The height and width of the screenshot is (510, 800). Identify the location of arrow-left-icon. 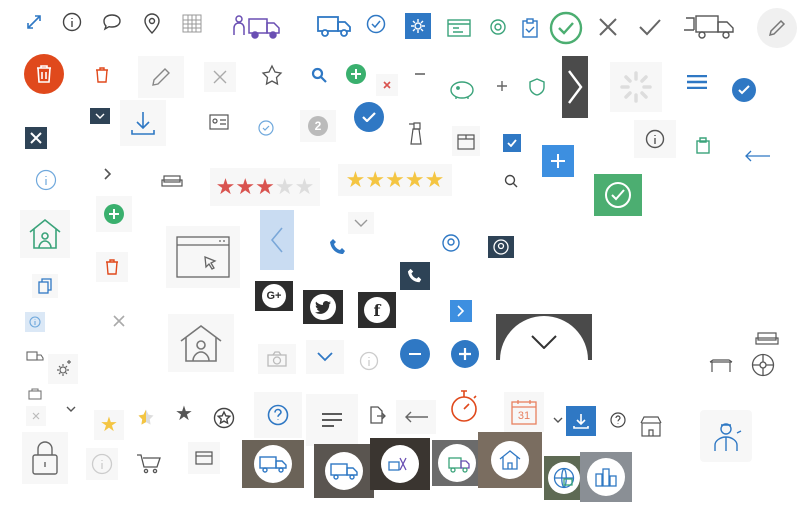
(757, 156).